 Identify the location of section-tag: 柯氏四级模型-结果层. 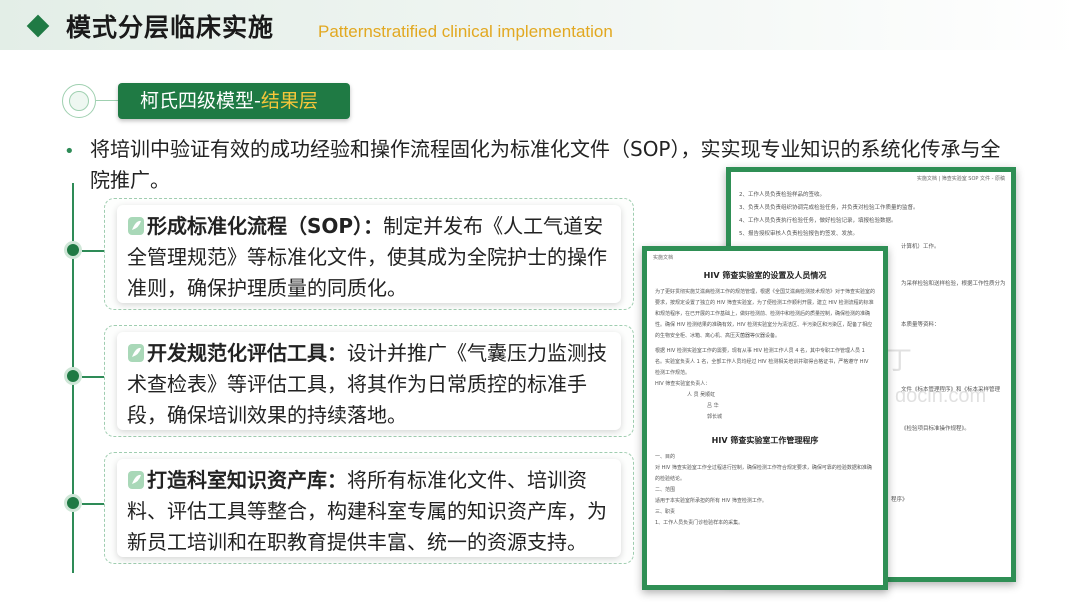
(234, 101).